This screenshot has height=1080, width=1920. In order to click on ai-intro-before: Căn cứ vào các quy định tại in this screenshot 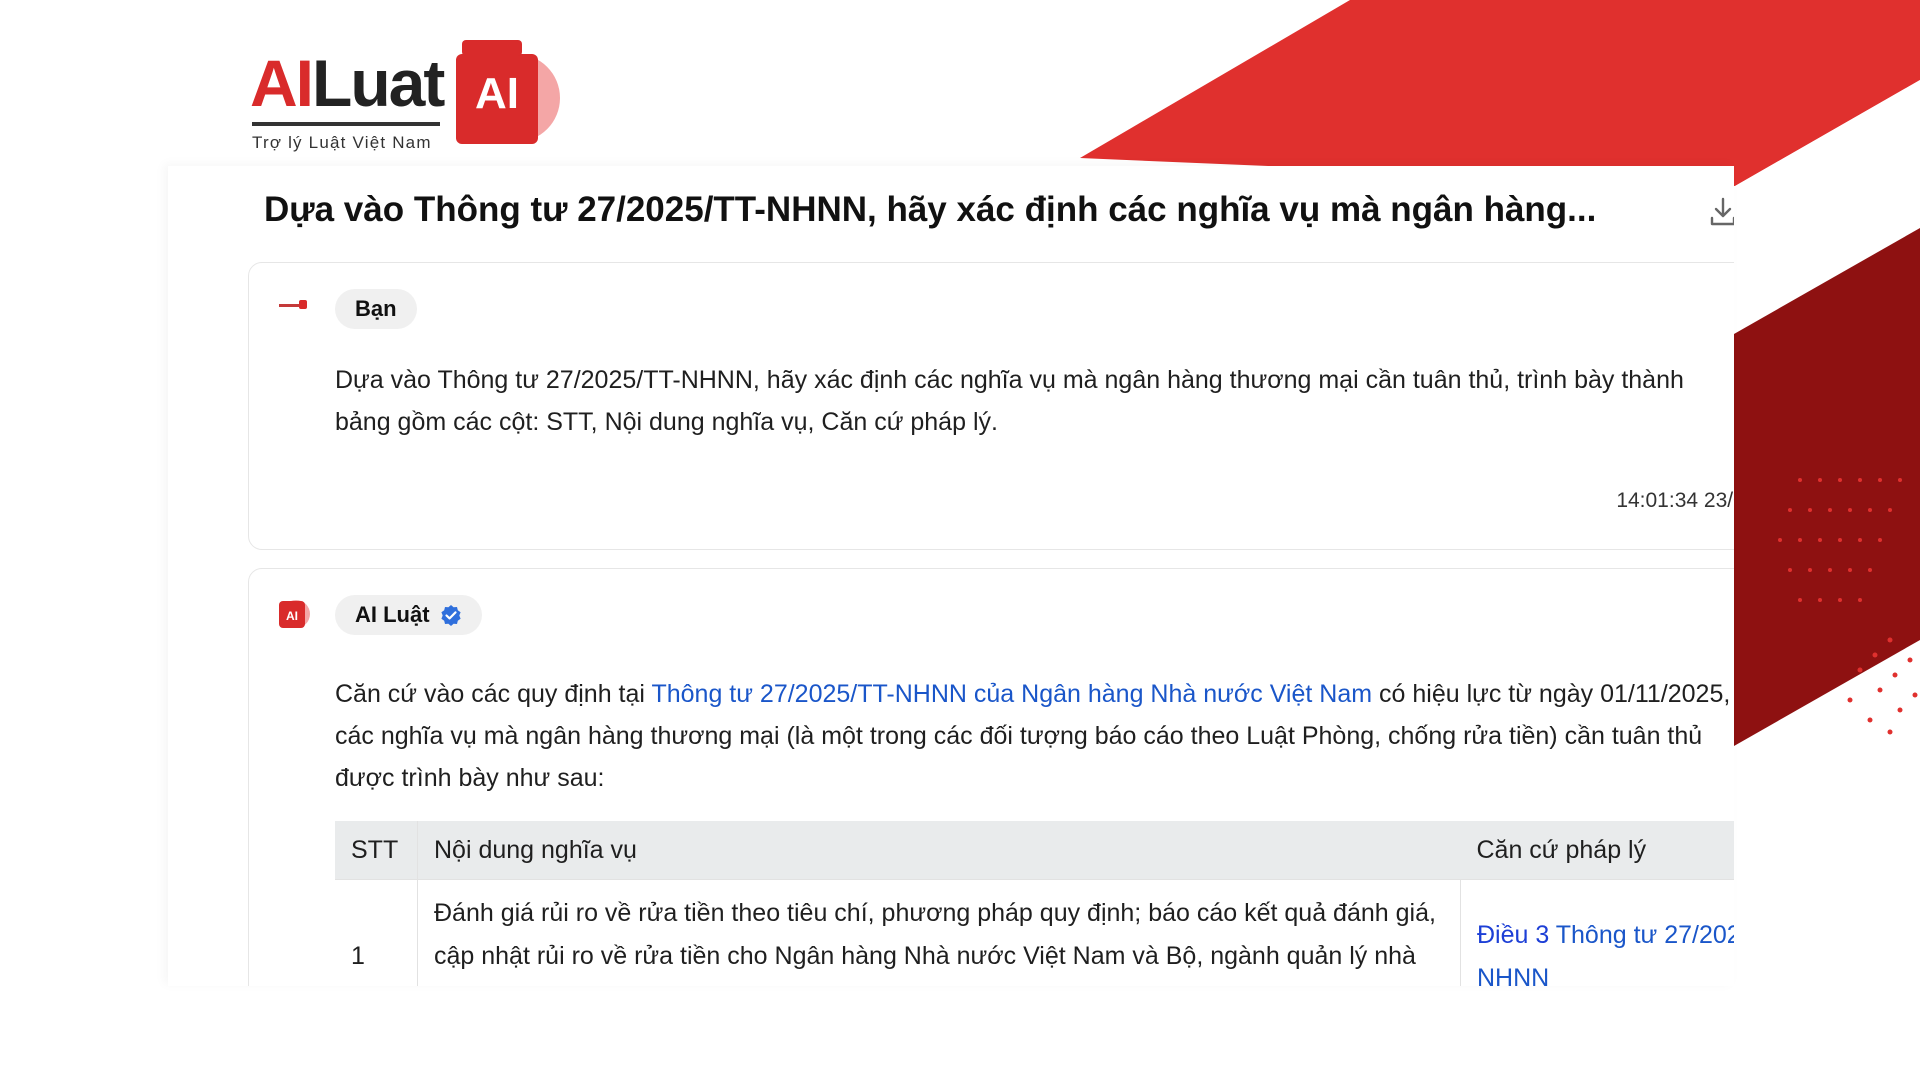, I will do `click(493, 694)`.